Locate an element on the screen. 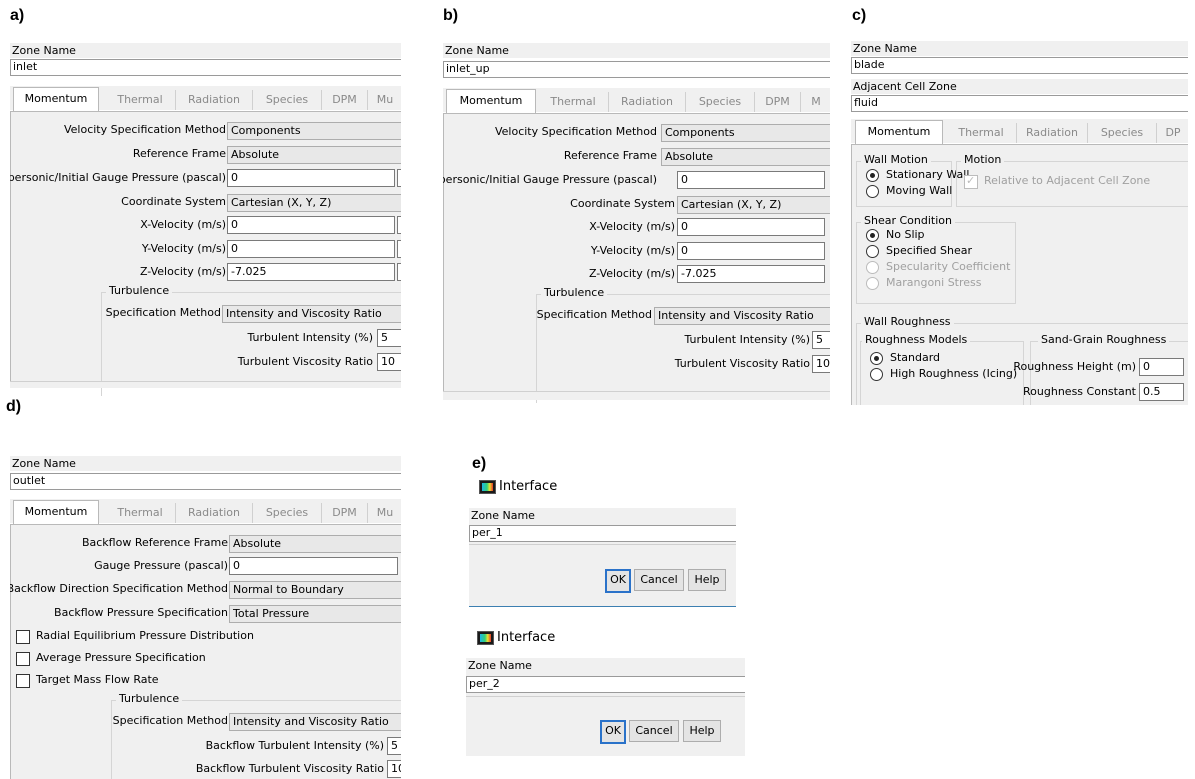  marangoni-radio is located at coordinates (872, 283).